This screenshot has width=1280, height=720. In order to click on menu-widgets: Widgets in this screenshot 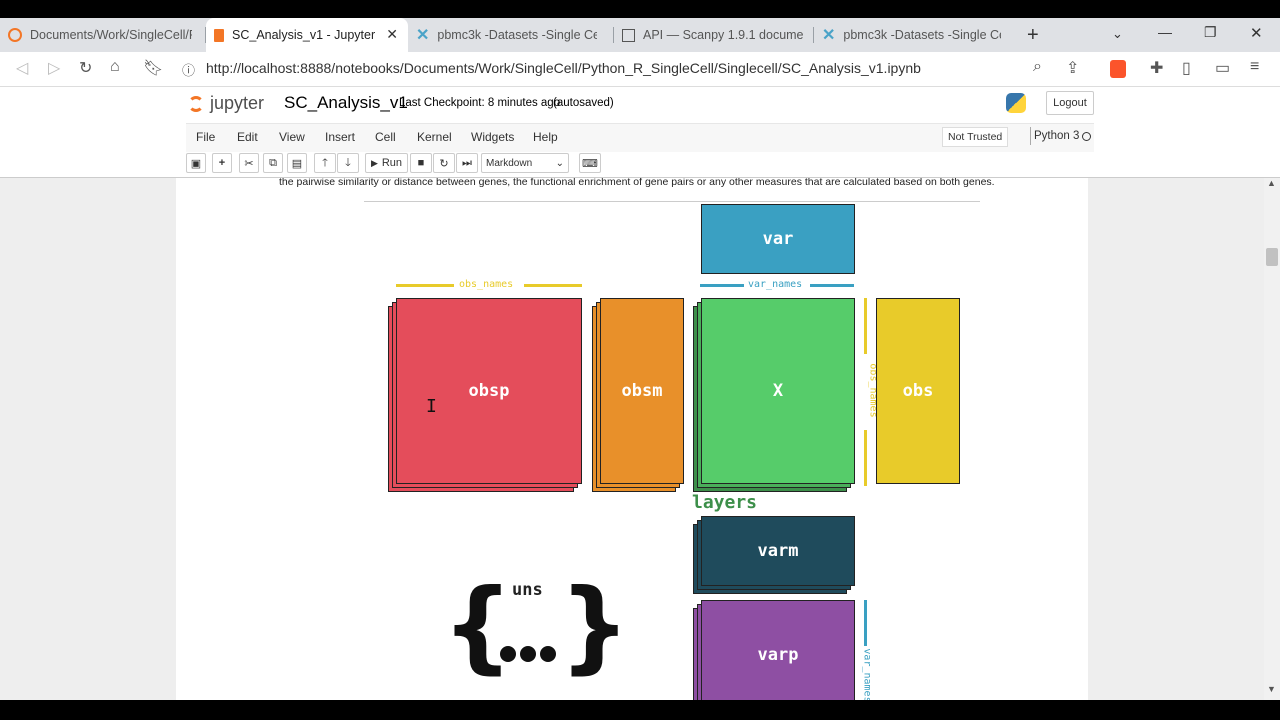, I will do `click(492, 137)`.